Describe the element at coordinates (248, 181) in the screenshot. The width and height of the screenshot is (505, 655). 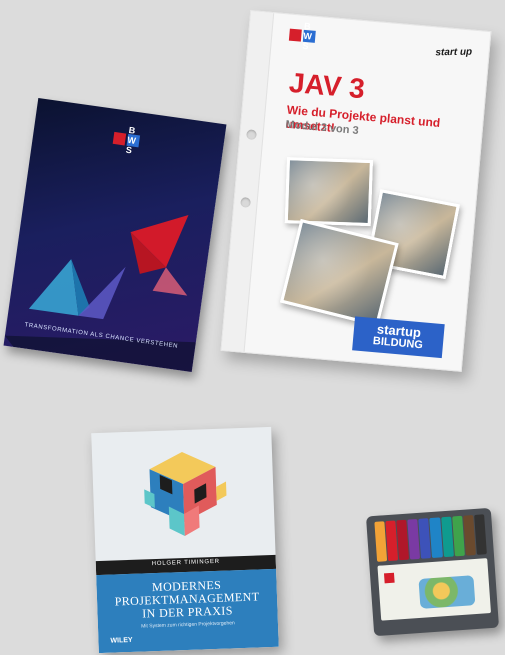
I see `folder-binding-rail` at that location.